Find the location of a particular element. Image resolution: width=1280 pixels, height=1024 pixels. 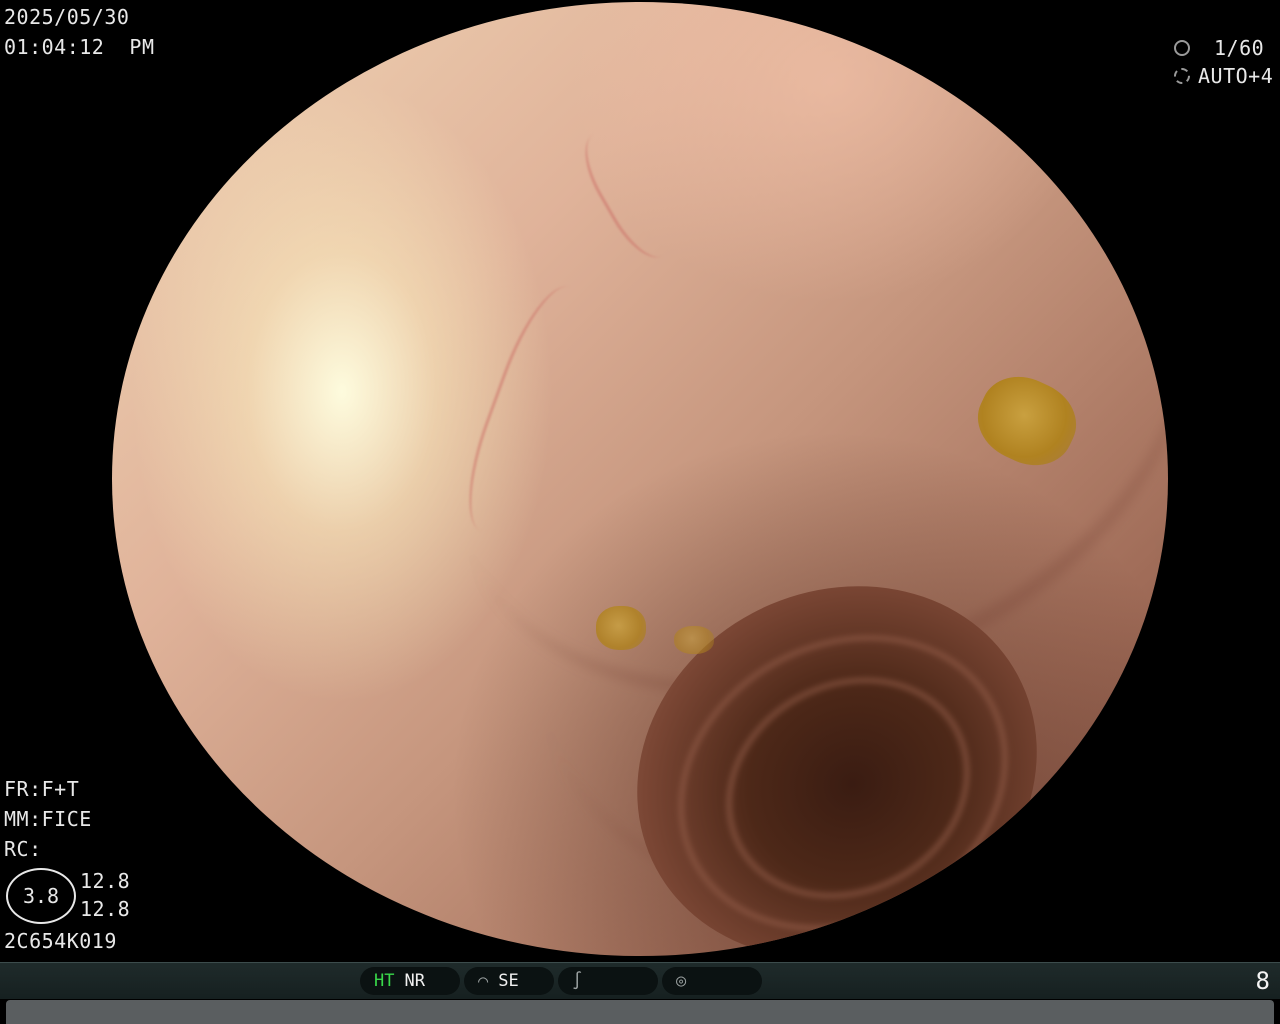

scope-id: 2C654K019 is located at coordinates (60, 941).